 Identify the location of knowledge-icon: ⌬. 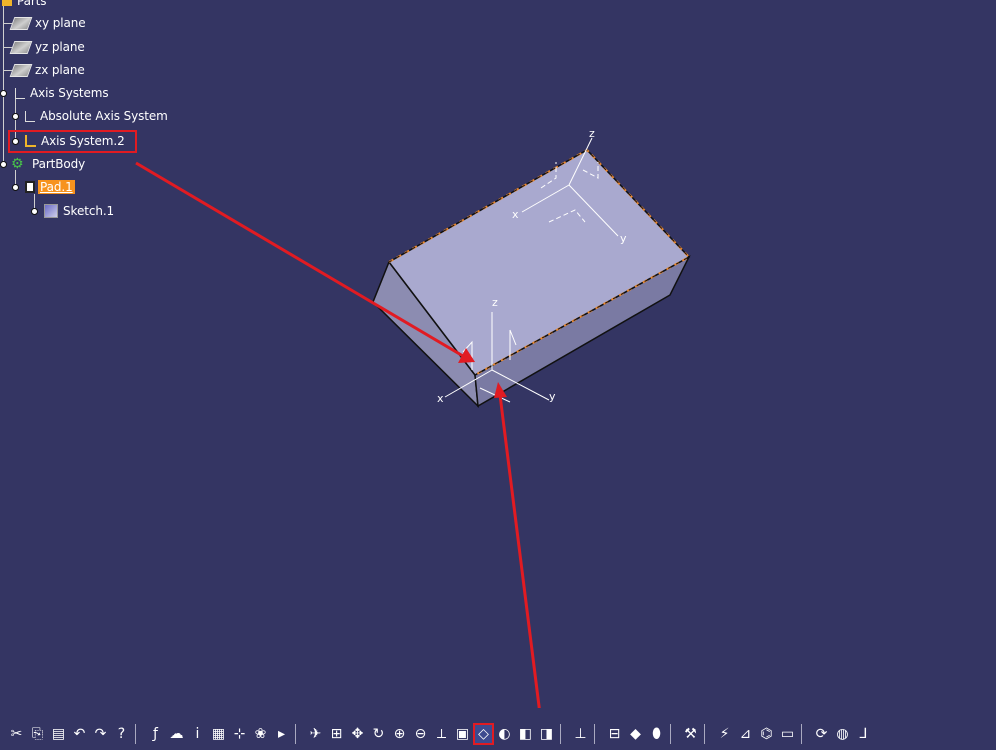
(766, 734).